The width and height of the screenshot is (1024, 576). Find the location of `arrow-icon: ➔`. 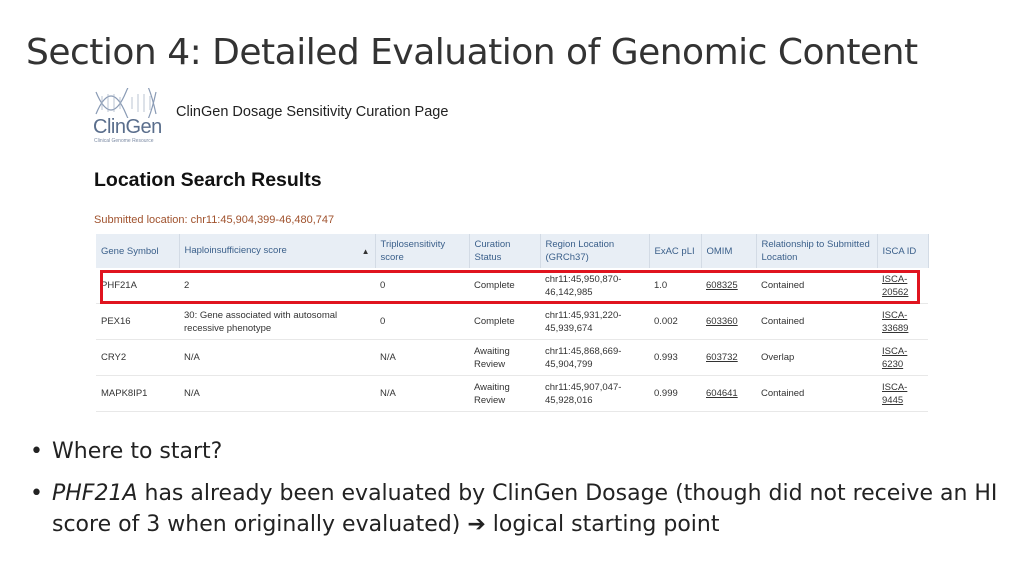

arrow-icon: ➔ is located at coordinates (476, 524).